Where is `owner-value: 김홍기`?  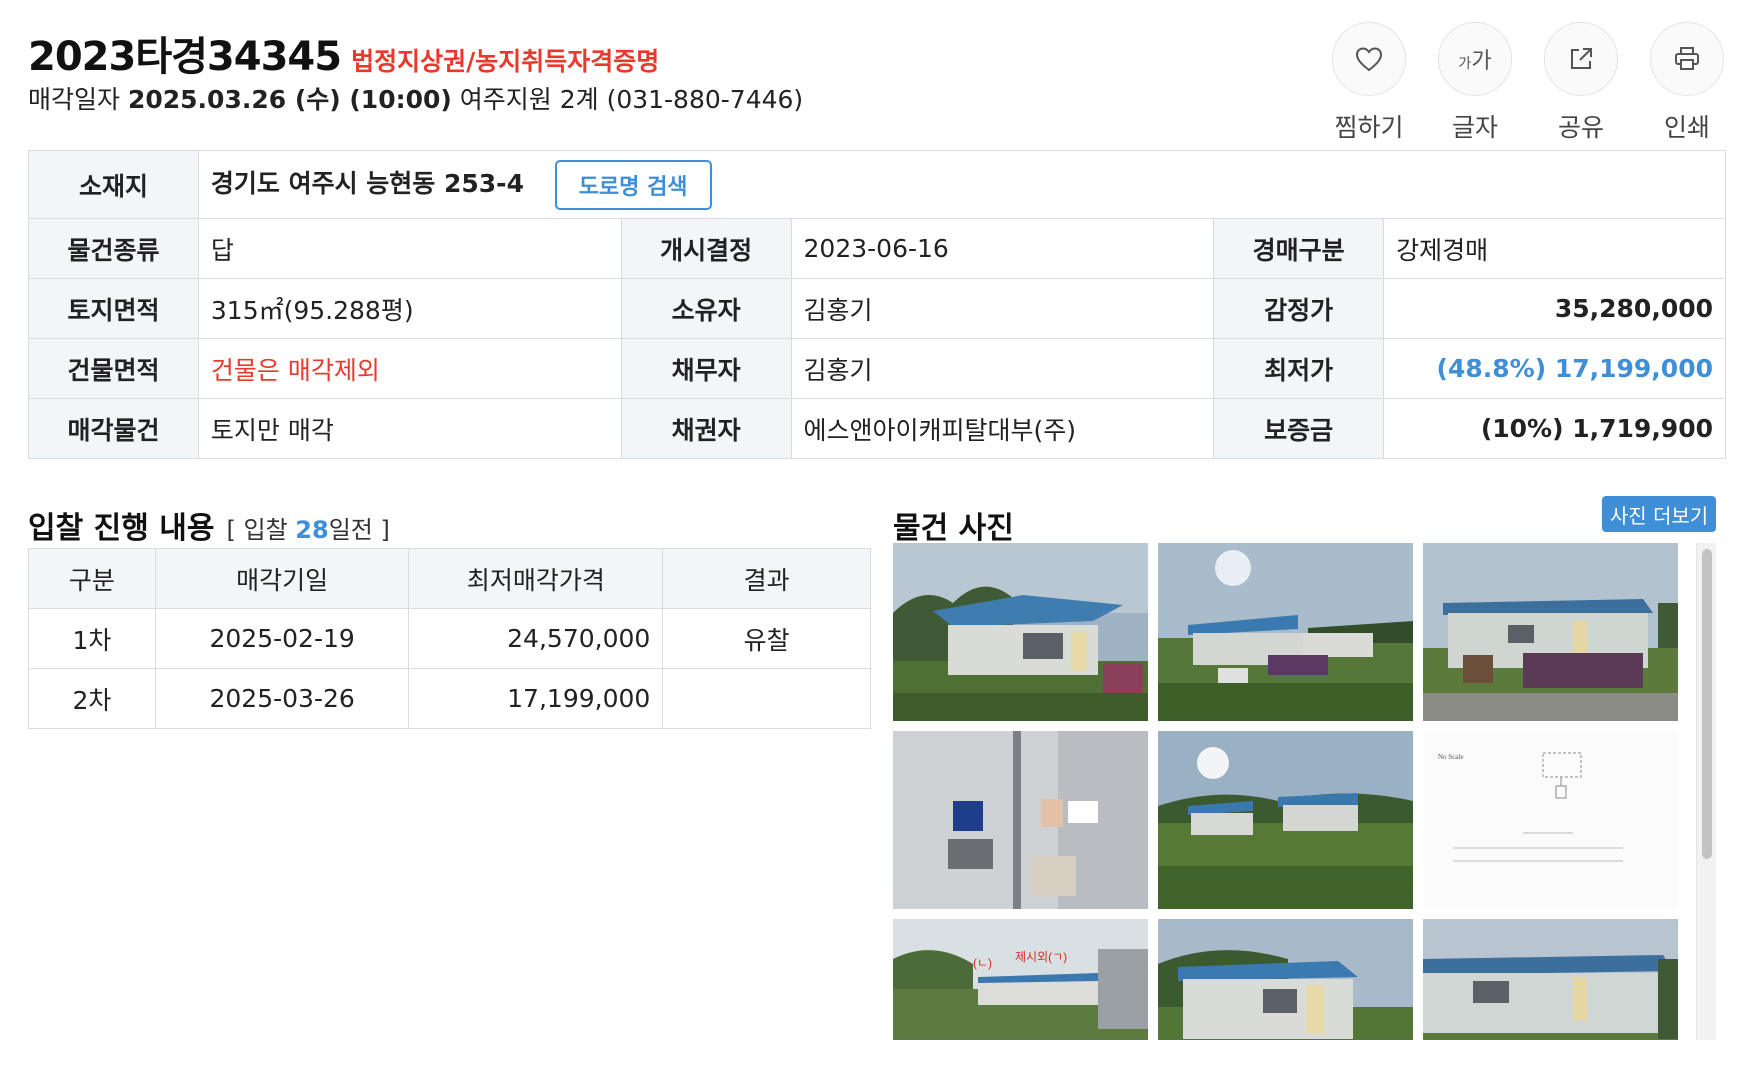 owner-value: 김홍기 is located at coordinates (1002, 308).